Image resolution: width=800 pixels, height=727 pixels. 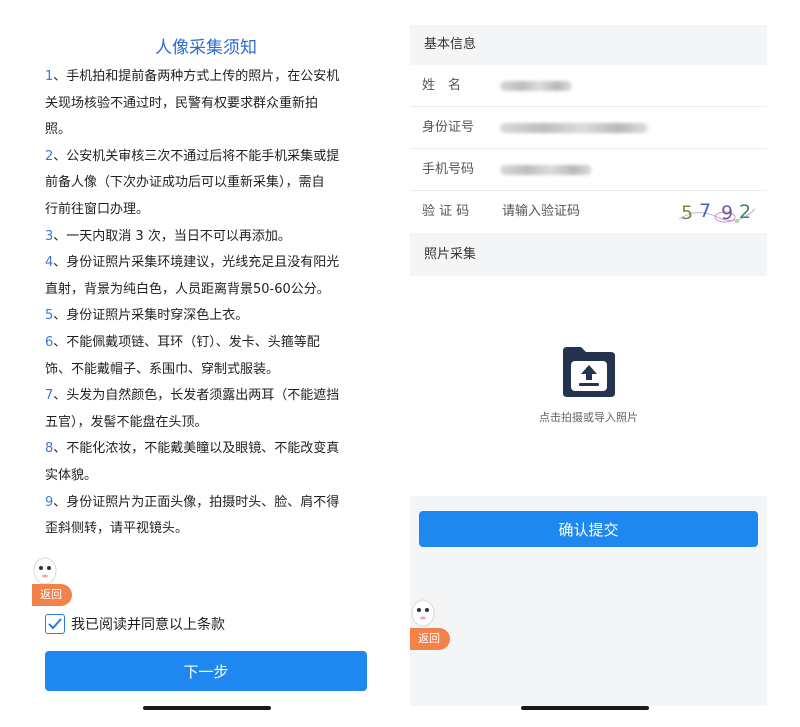 I want to click on rule-text: 、头发为自然颜色，长发者须露出两耳（不能遮挡, so click(x=196, y=396).